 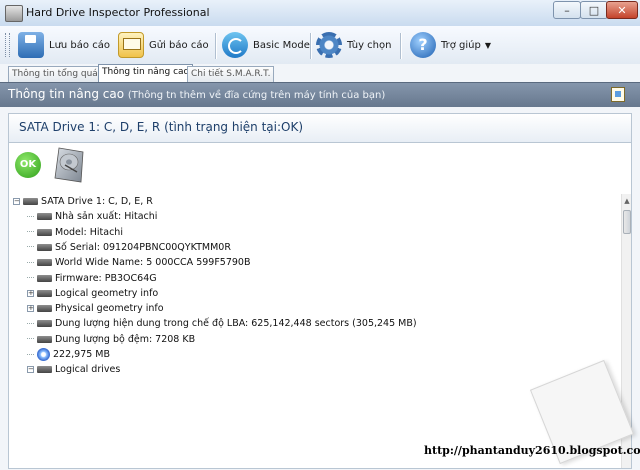 What do you see at coordinates (627, 222) in the screenshot?
I see `scroll-thumb` at bounding box center [627, 222].